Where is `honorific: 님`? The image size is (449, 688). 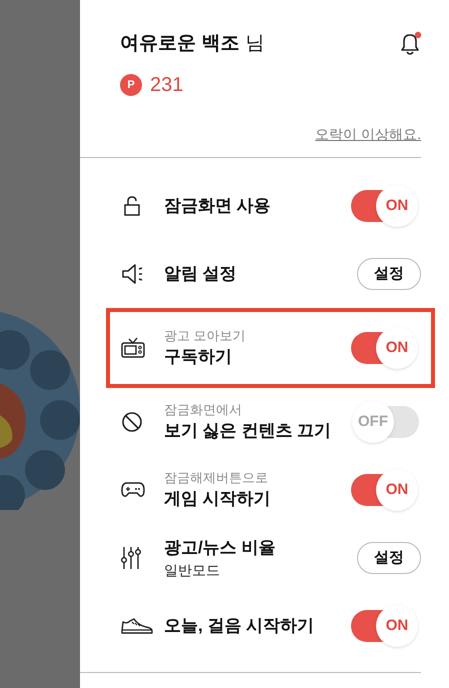 honorific: 님 is located at coordinates (254, 44).